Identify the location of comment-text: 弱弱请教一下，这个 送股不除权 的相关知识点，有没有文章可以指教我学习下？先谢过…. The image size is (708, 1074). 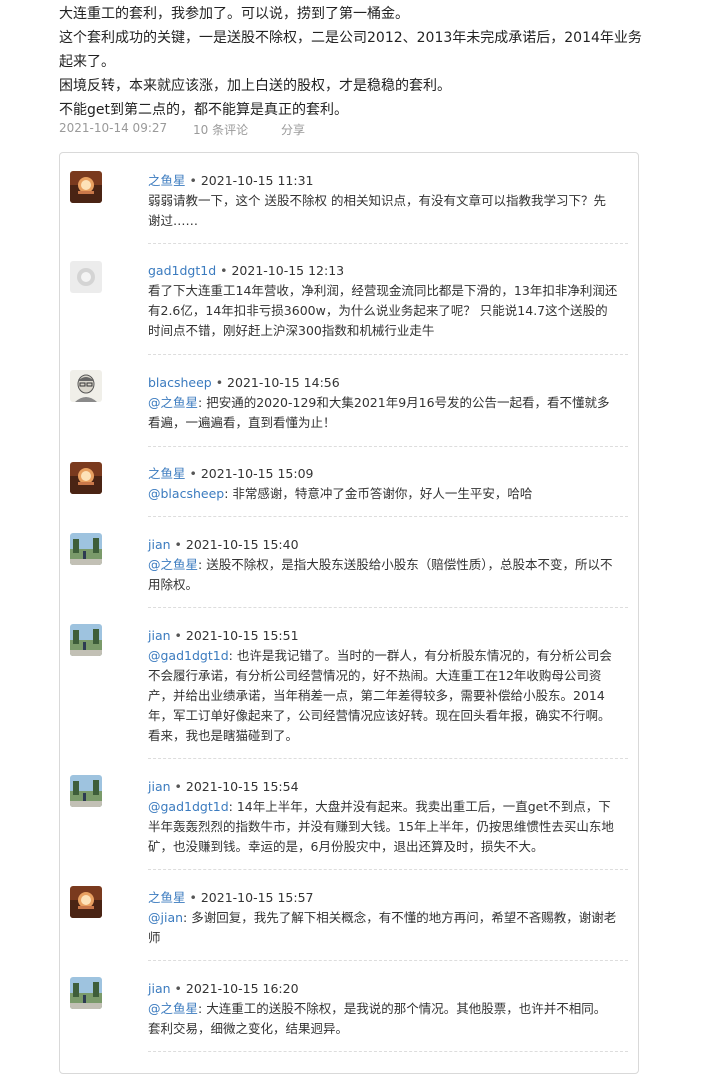
(377, 210).